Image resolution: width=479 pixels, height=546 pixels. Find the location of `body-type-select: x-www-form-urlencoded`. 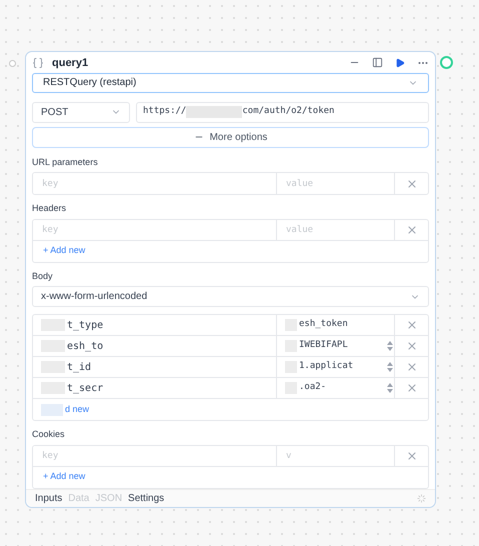

body-type-select: x-www-form-urlencoded is located at coordinates (230, 297).